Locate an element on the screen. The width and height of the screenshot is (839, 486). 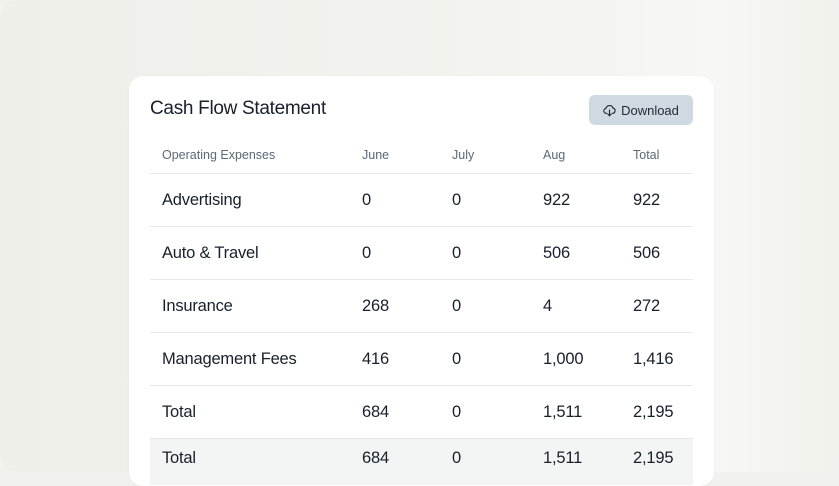
cell-total: 922 is located at coordinates (646, 199).